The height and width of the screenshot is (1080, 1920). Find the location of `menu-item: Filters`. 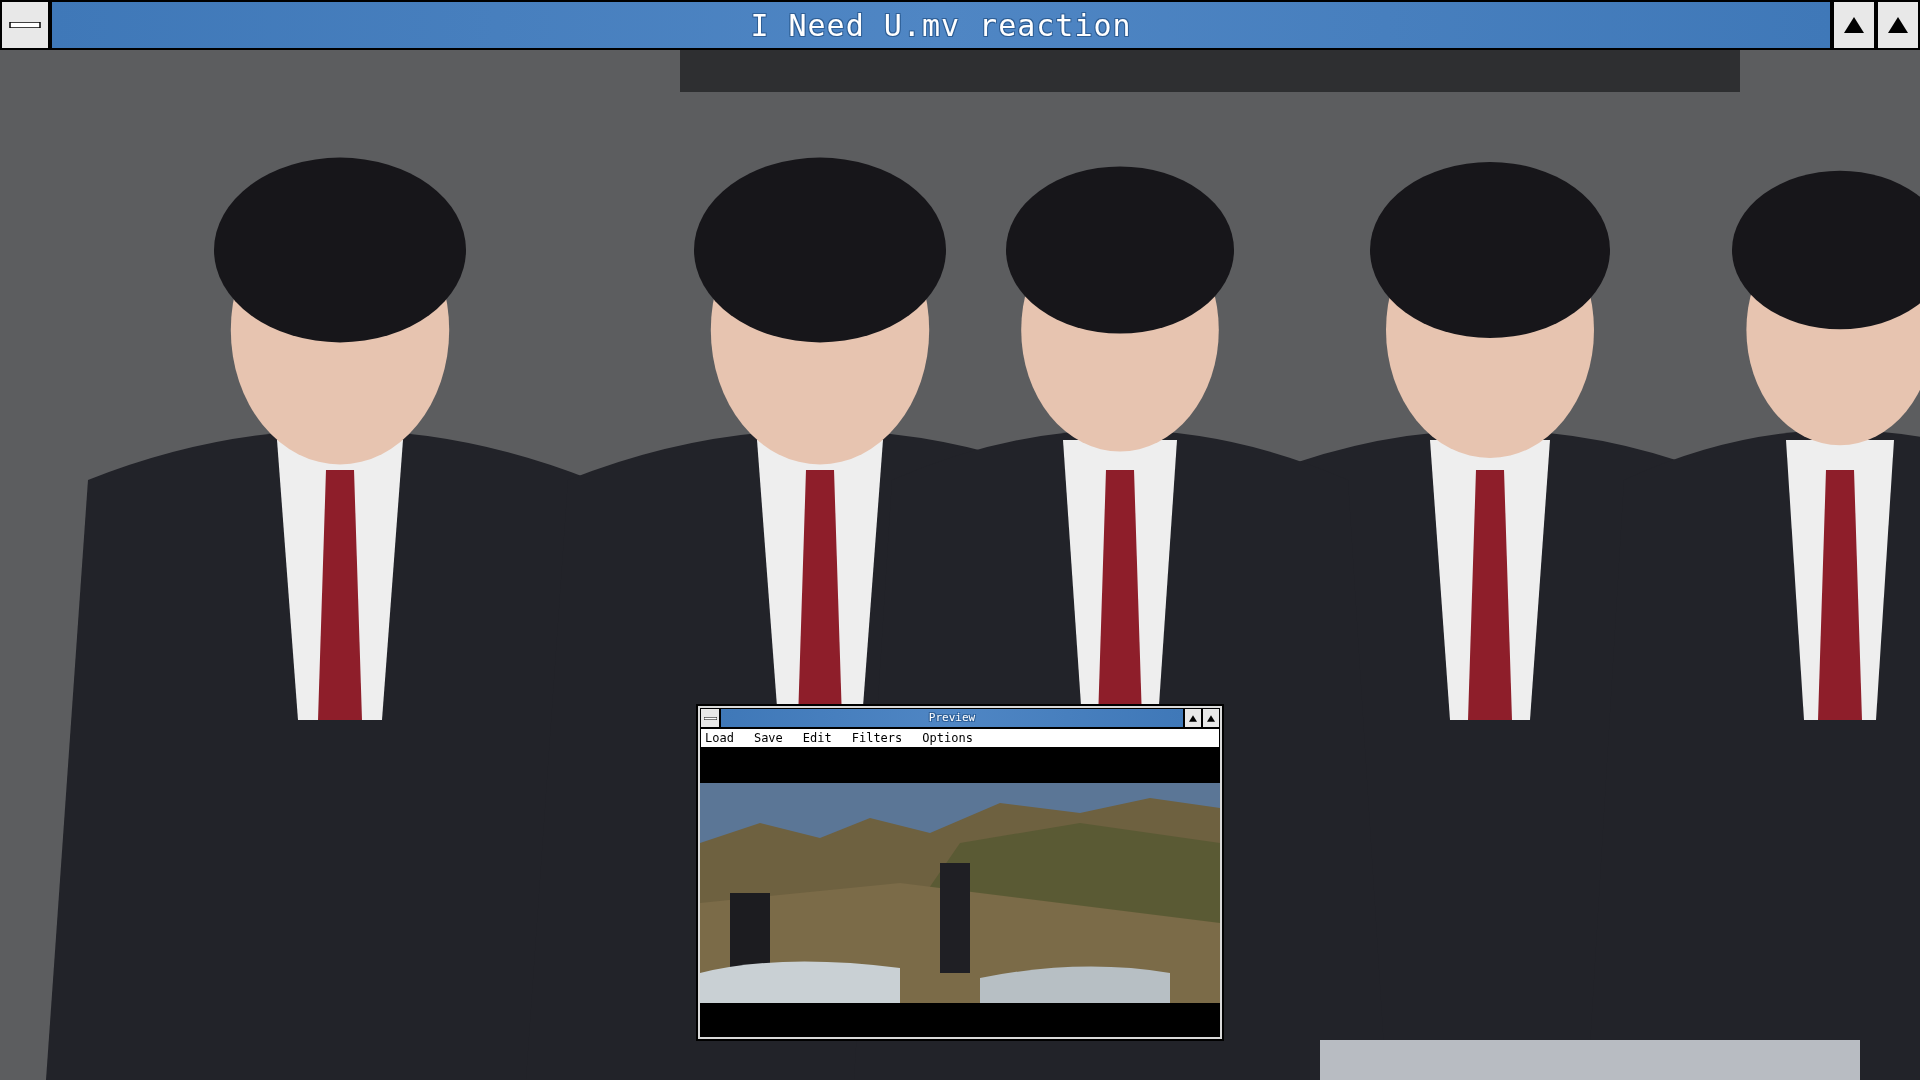

menu-item: Filters is located at coordinates (877, 738).